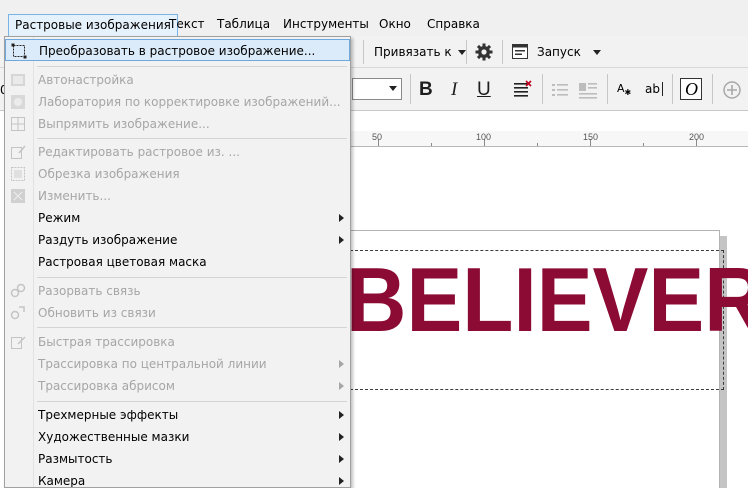  I want to click on menu-item-label: Трехмерные эффекты, so click(108, 415).